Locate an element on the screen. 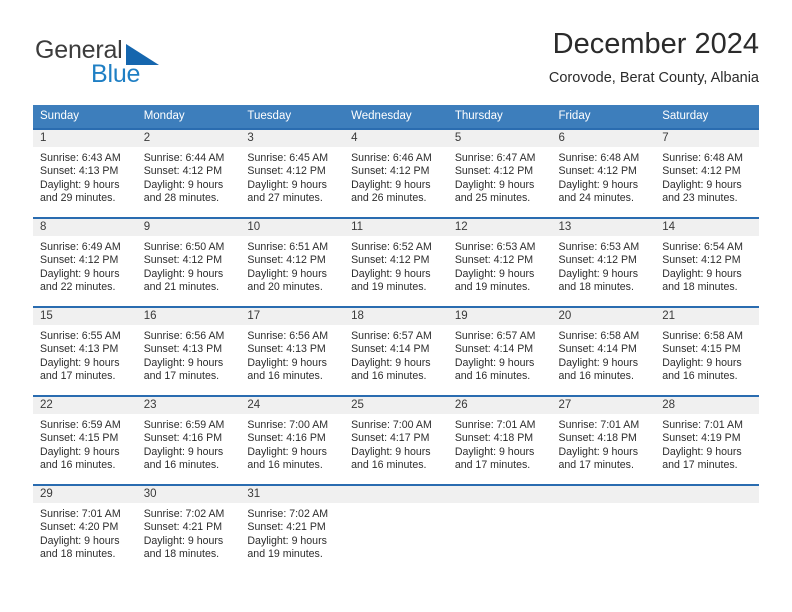  daylight-text-line2: and 28 minutes. is located at coordinates (181, 198).